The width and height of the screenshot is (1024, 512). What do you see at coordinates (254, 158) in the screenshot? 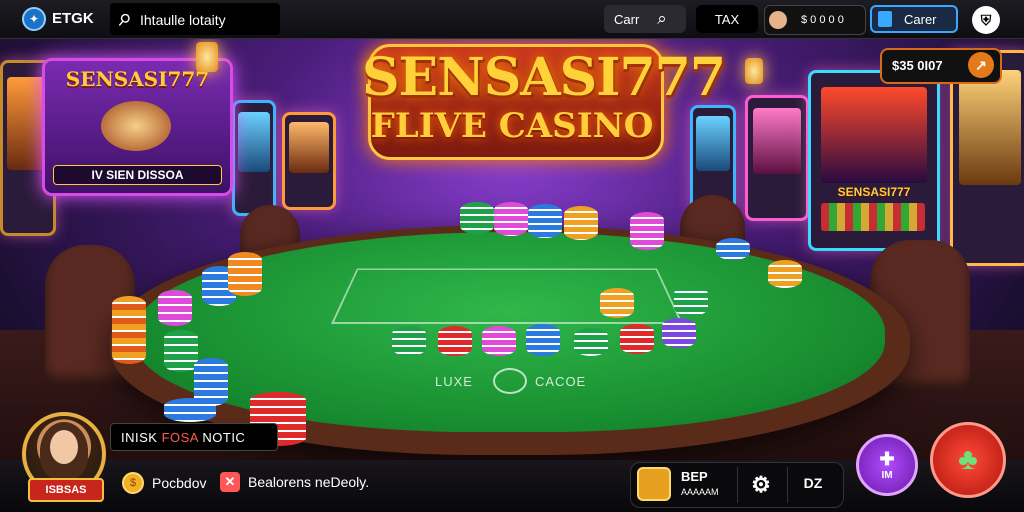
I see `slot-machine-small` at bounding box center [254, 158].